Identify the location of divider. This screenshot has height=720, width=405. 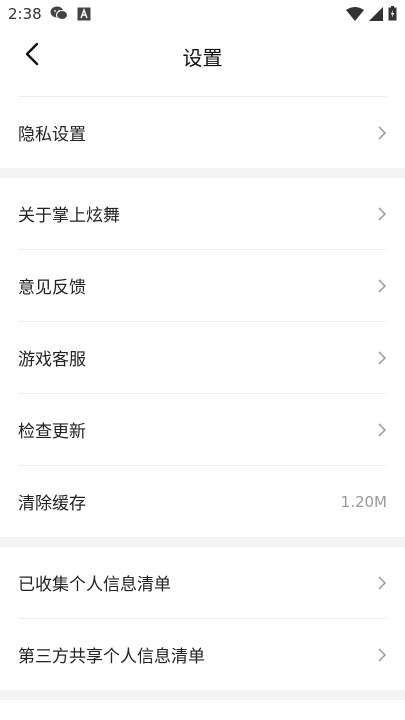
(202, 89).